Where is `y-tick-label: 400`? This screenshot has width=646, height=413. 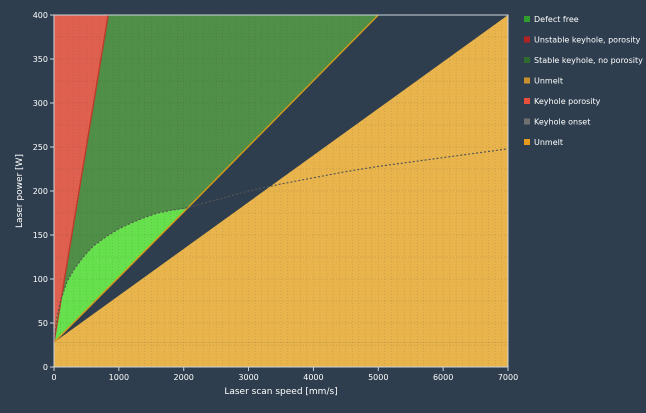
y-tick-label: 400 is located at coordinates (40, 15).